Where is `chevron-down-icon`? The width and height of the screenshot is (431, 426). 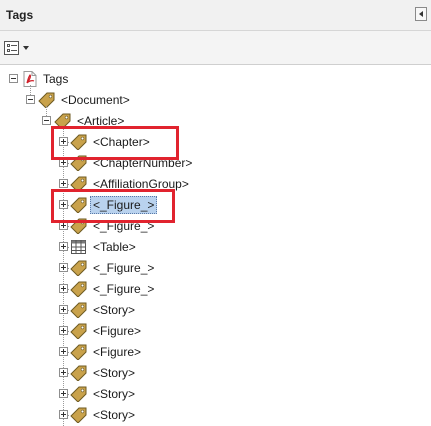 chevron-down-icon is located at coordinates (26, 48).